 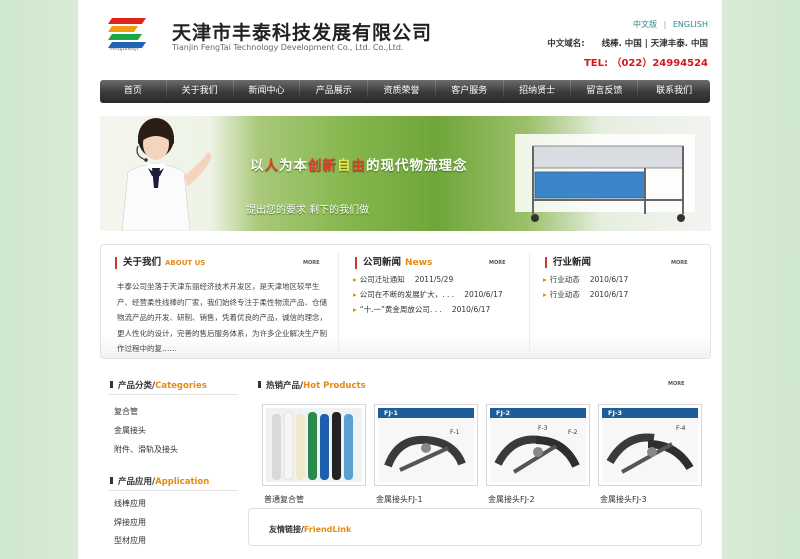 I want to click on category-metal-joint: 金属接头, so click(x=130, y=430).